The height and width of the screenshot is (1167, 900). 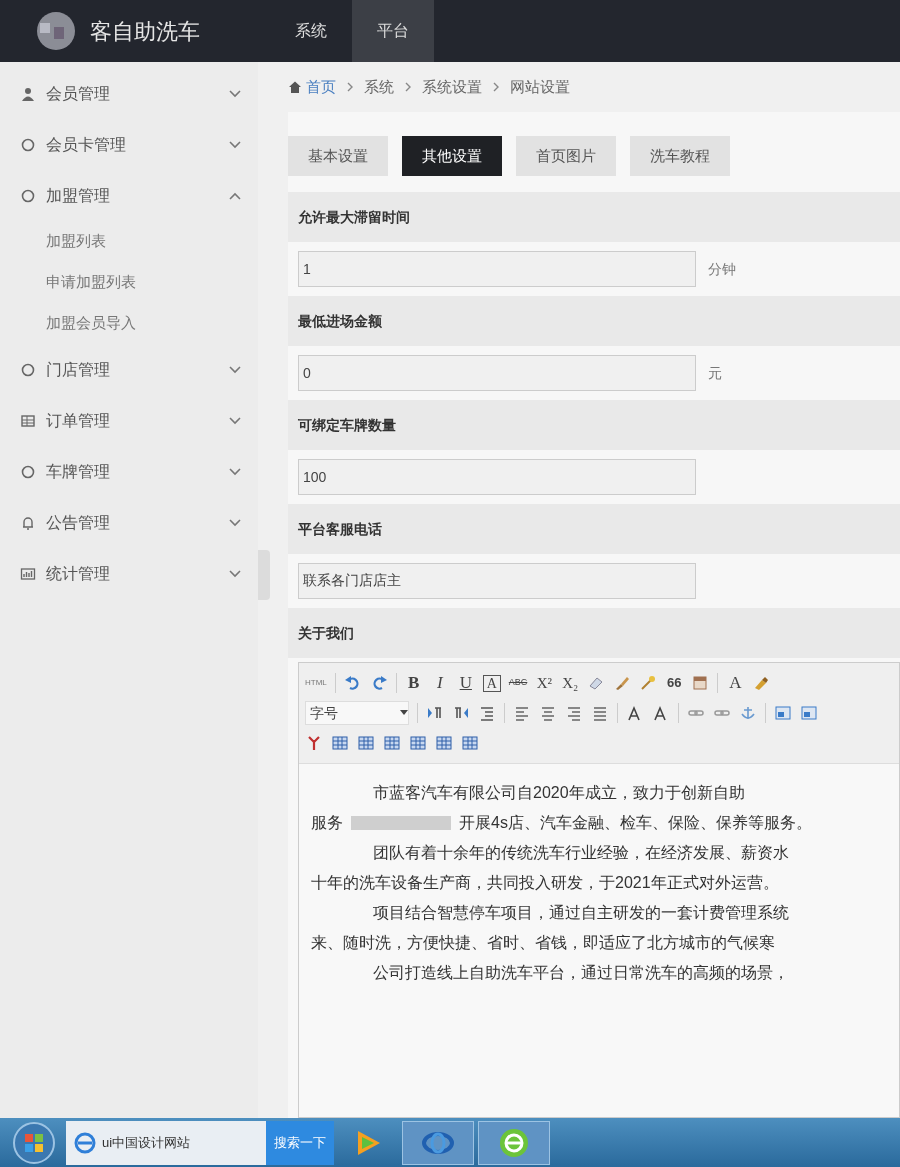 What do you see at coordinates (34, 1142) in the screenshot?
I see `start-orb-icon` at bounding box center [34, 1142].